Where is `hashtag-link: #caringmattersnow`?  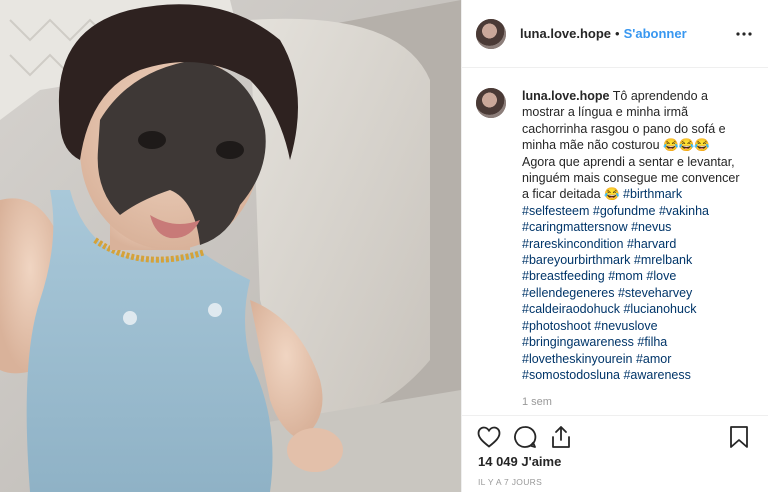
hashtag-link: #caringmattersnow is located at coordinates (575, 227).